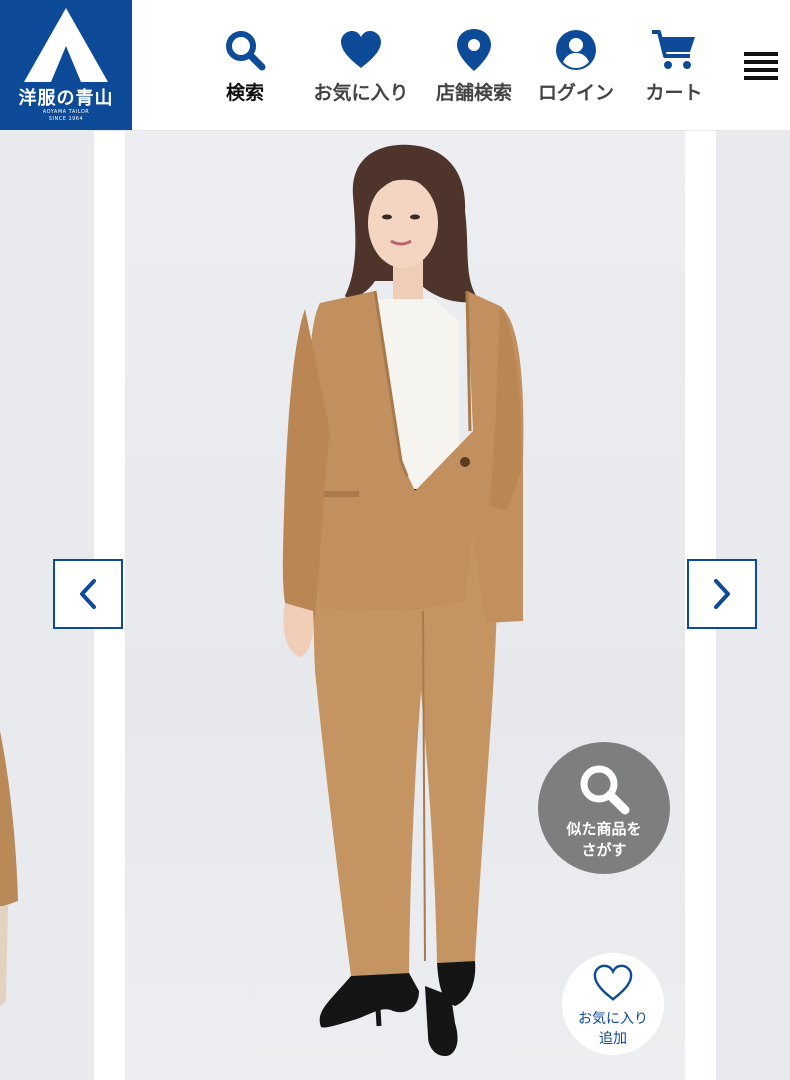 The image size is (790, 1080). Describe the element at coordinates (604, 829) in the screenshot. I see `find-similar-label-line1: 似た商品を` at that location.